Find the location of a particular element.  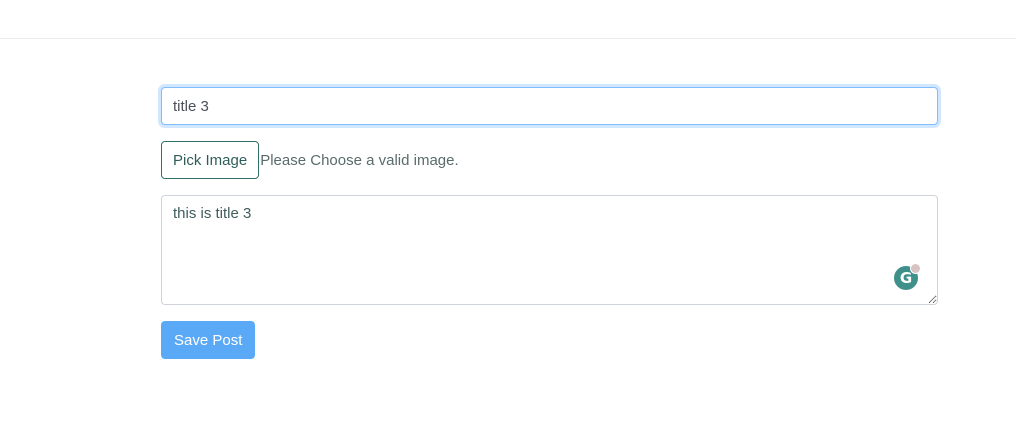

top-navbar is located at coordinates (508, 19).